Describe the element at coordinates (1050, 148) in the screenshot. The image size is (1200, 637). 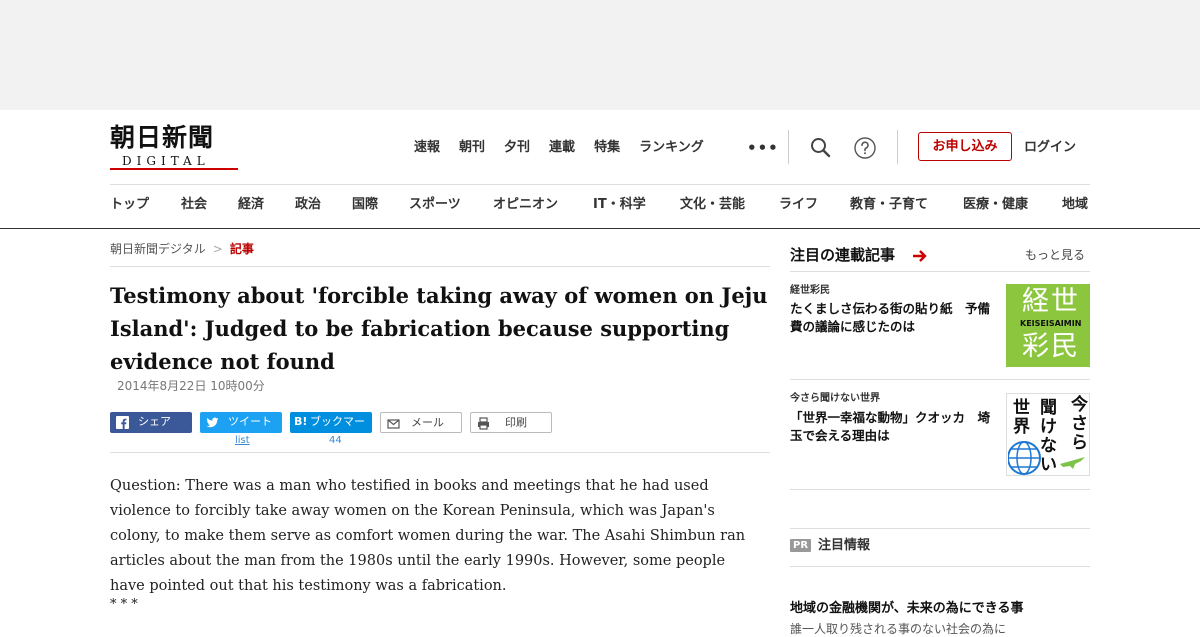
I see `login-link: ログイン` at that location.